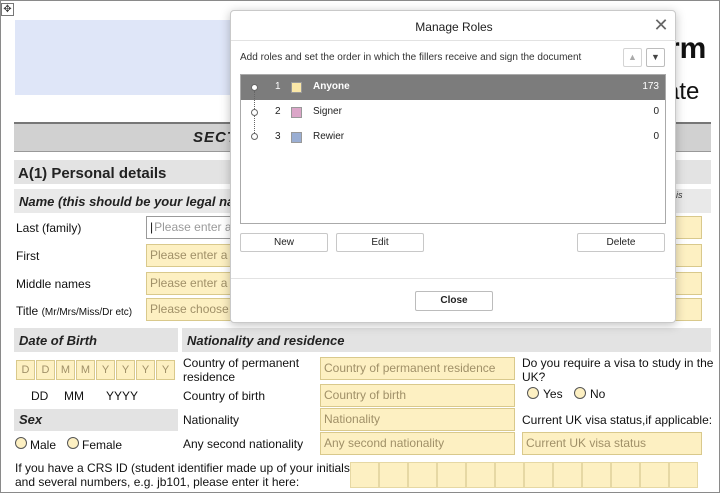 The height and width of the screenshot is (493, 720). I want to click on nationality-title: Nationality and residence, so click(266, 340).